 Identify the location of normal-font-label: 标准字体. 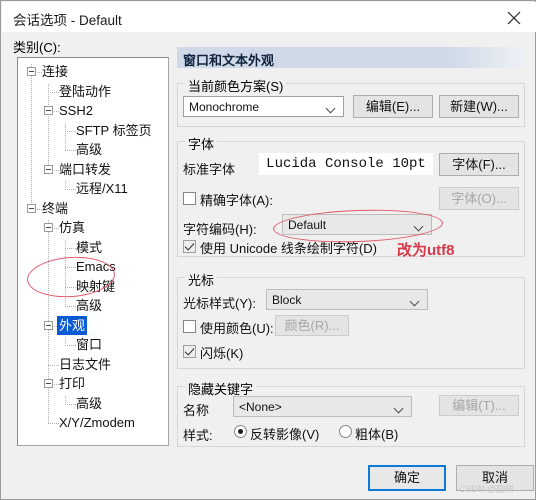
(209, 169).